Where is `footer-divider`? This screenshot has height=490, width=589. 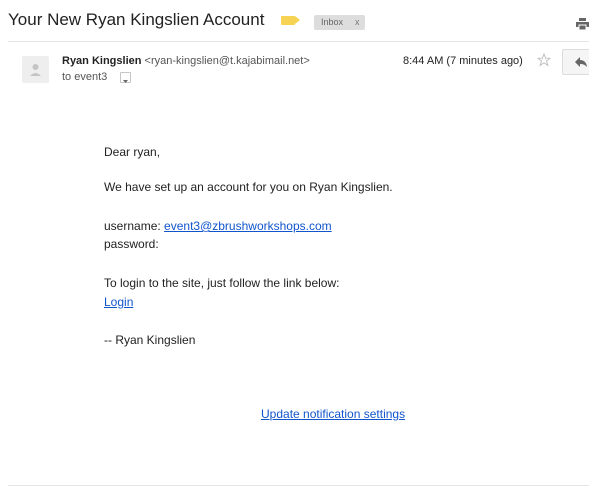 footer-divider is located at coordinates (298, 485).